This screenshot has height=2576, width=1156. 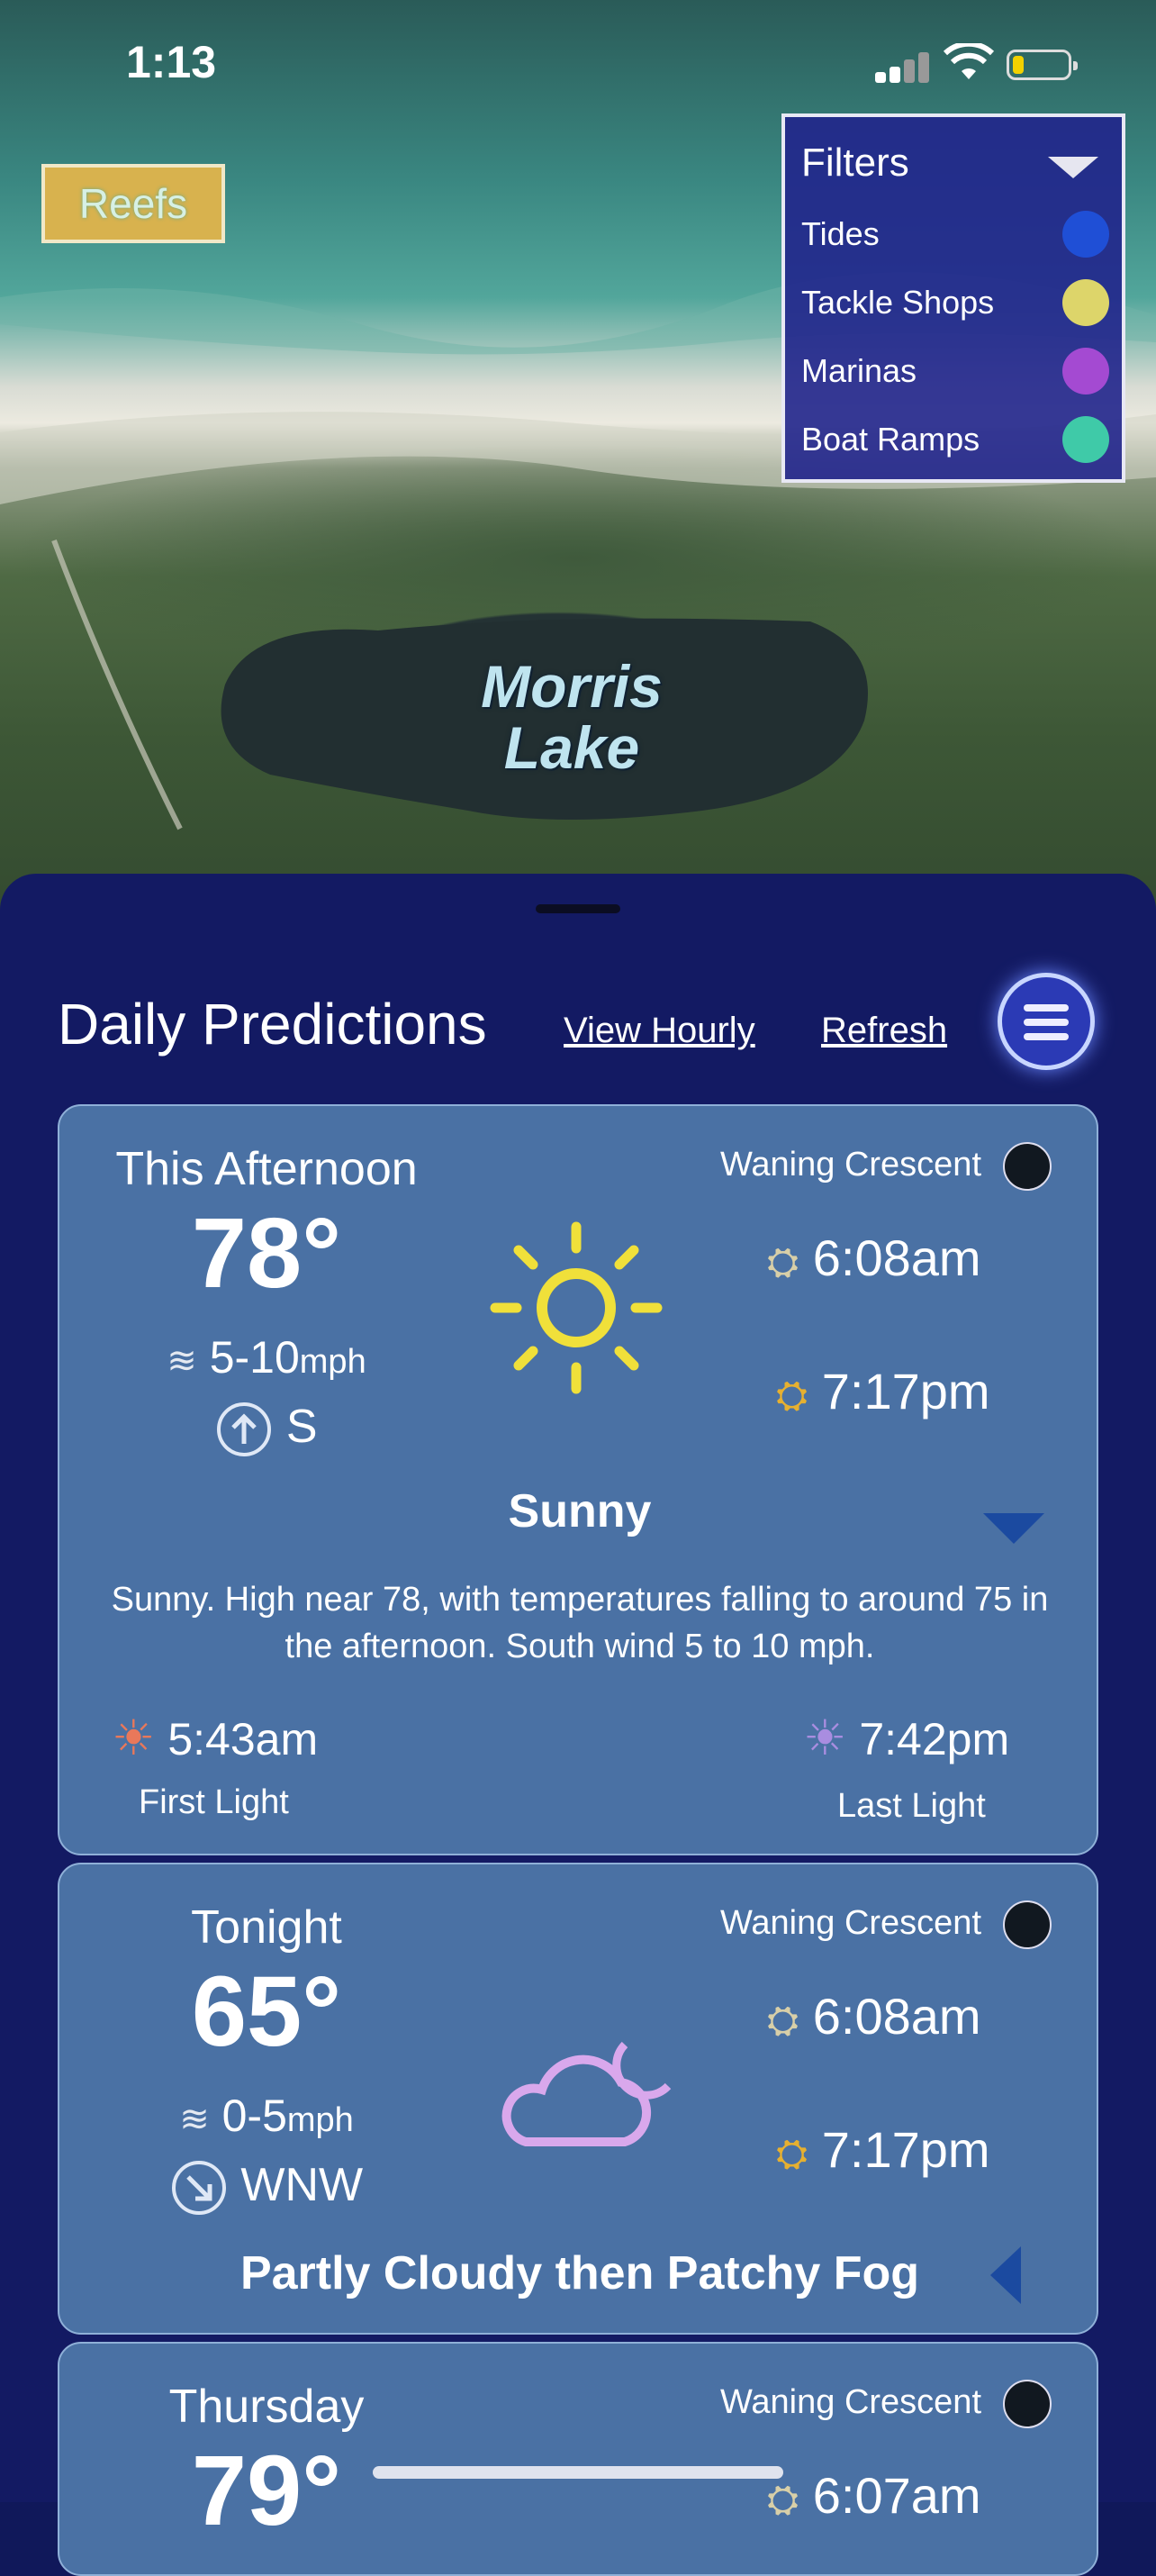 I want to click on period-title: Tonight, so click(x=266, y=1927).